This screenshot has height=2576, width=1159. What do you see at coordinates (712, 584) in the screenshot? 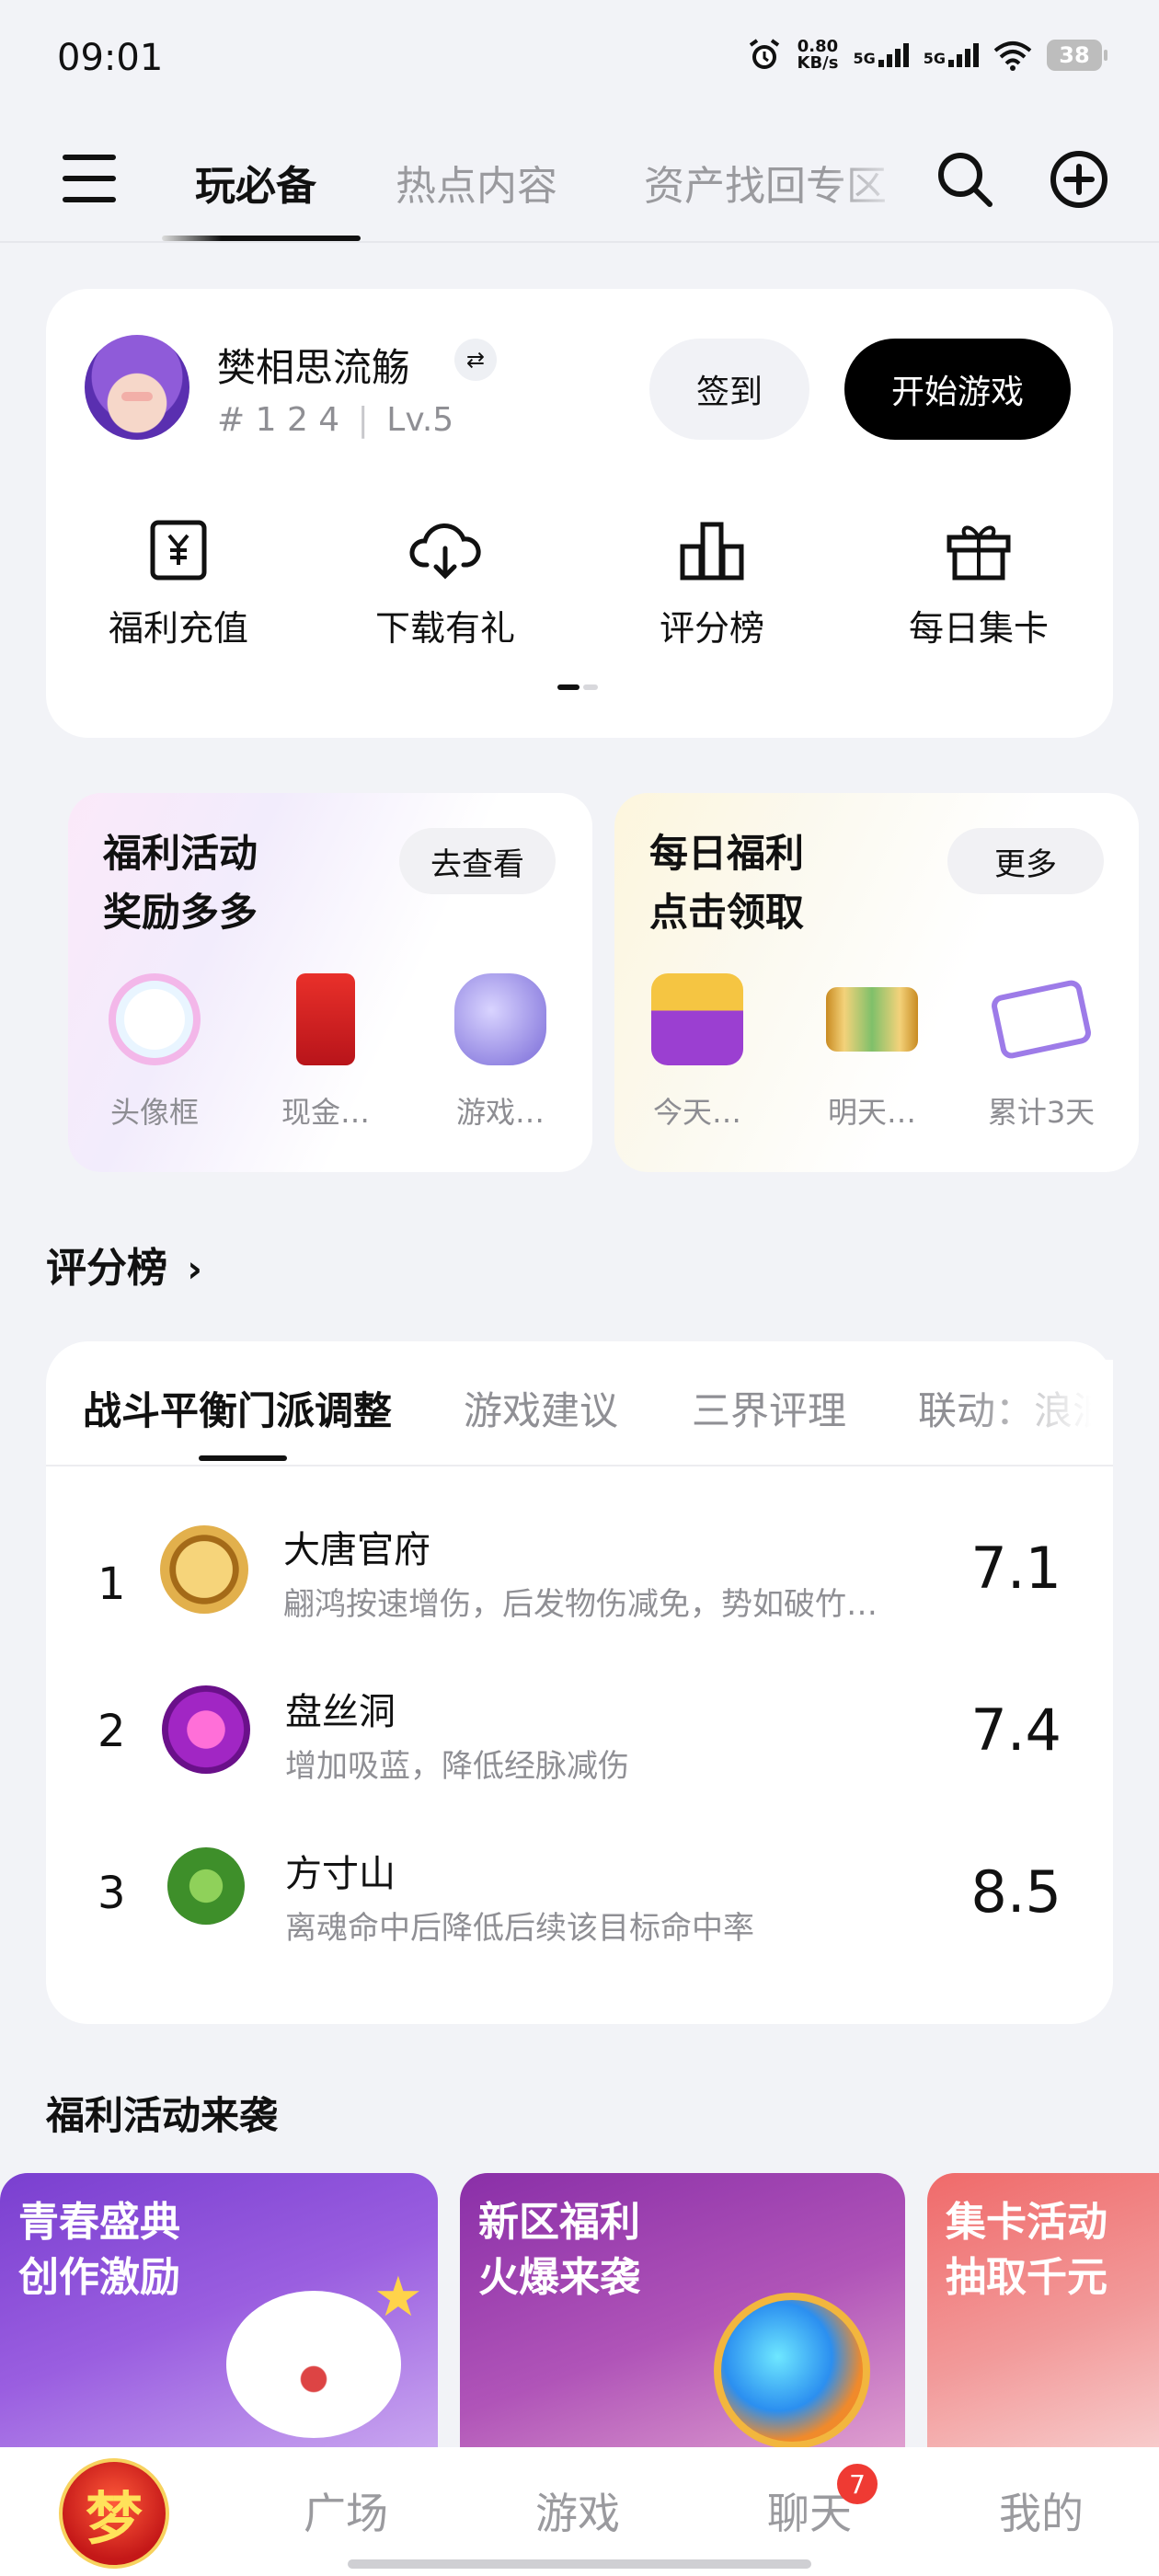
I see `quick-action-rating: 评分榜` at bounding box center [712, 584].